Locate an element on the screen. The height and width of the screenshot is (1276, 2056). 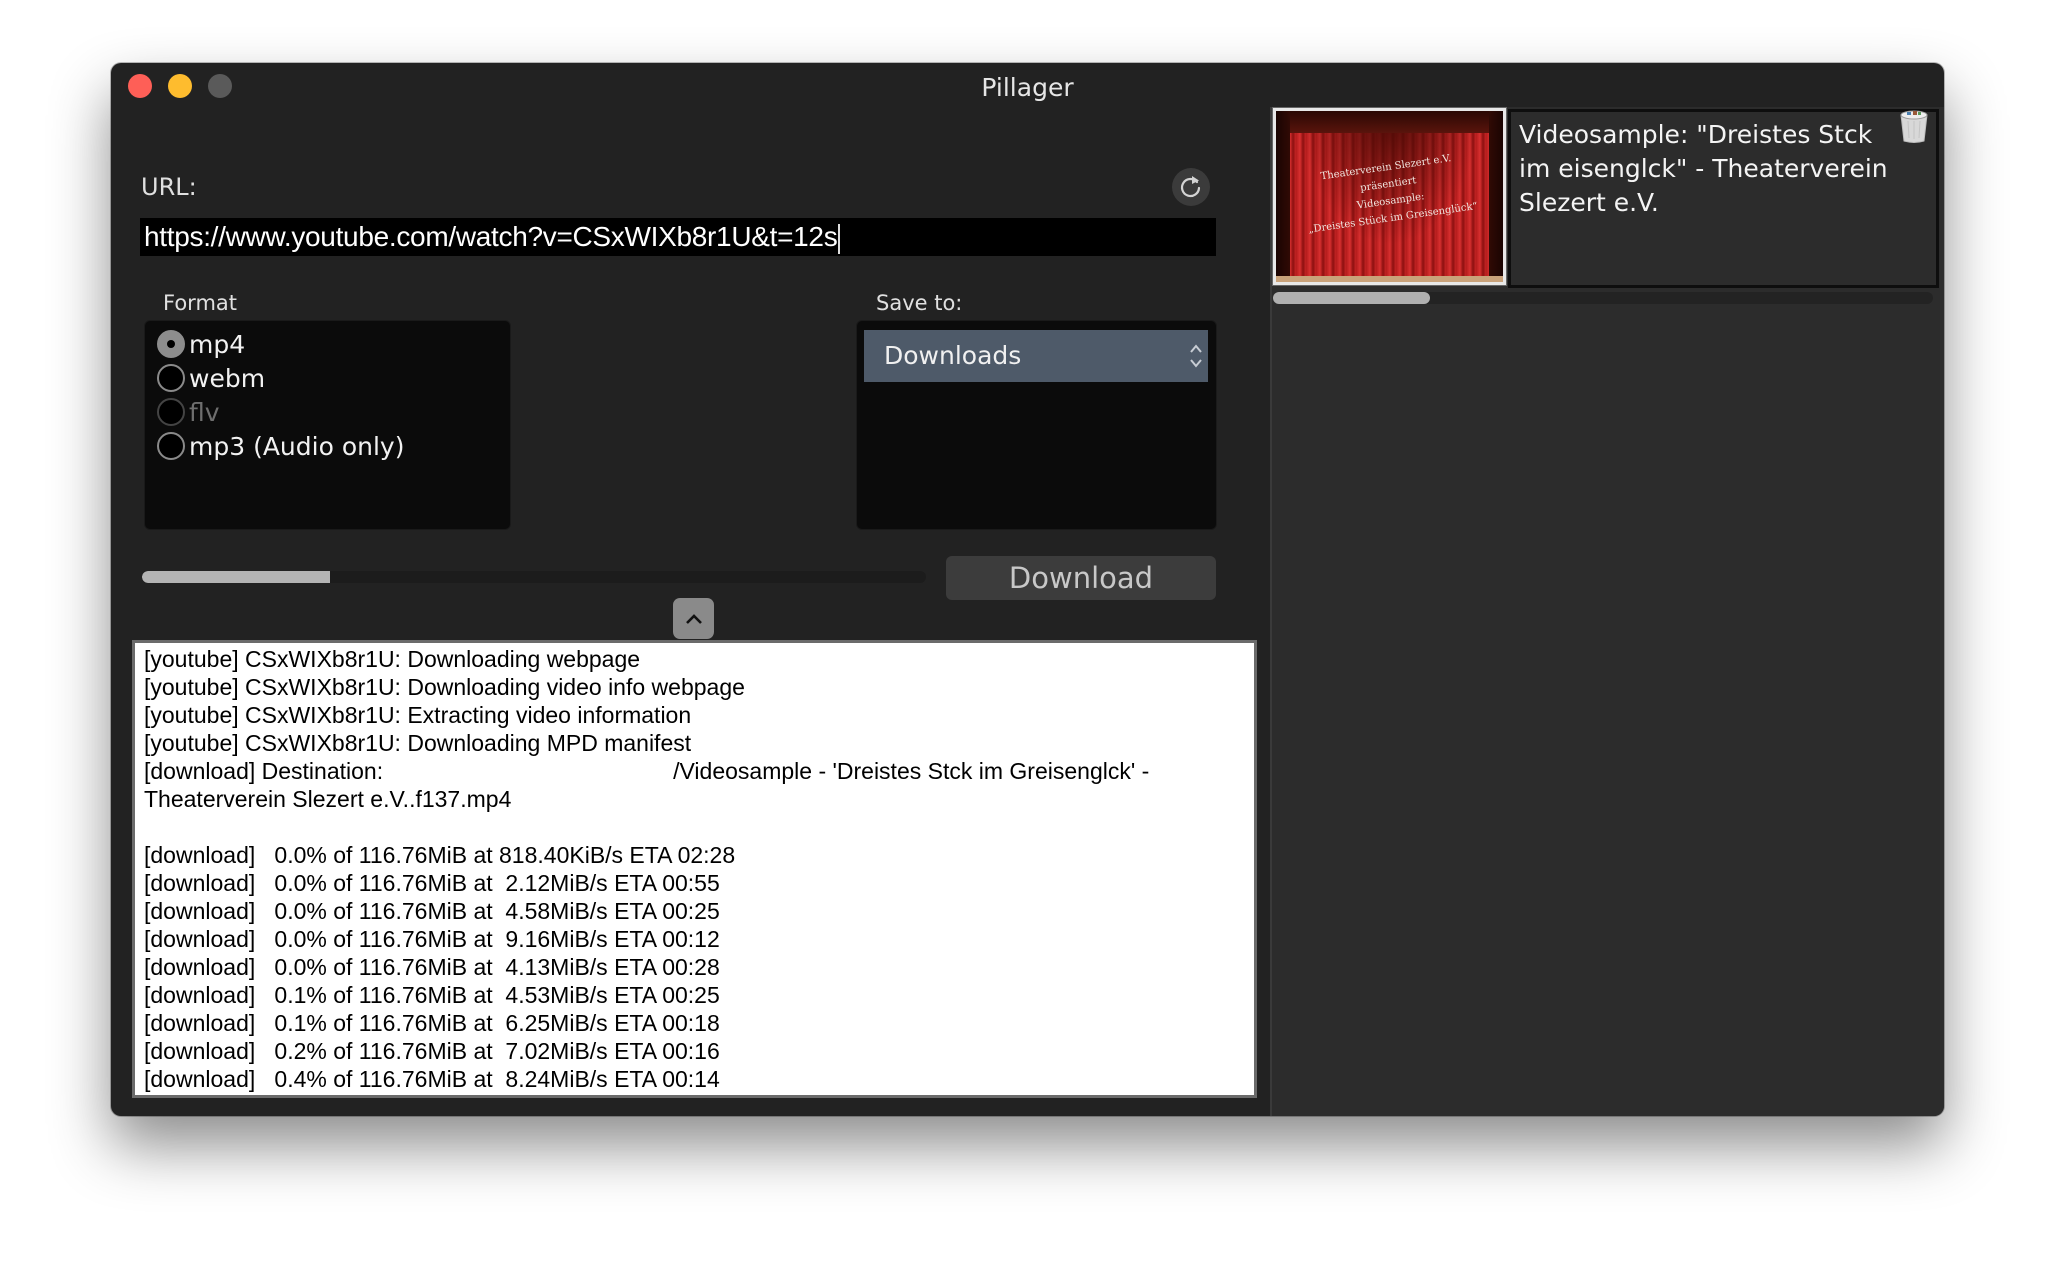
log-destination-label: [download] Destination: is located at coordinates (264, 771).